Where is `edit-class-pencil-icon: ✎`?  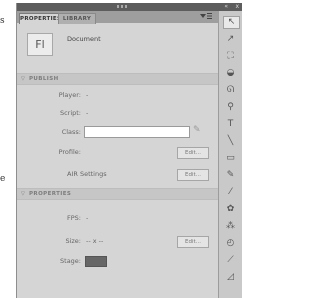
edit-class-pencil-icon: ✎ is located at coordinates (197, 130).